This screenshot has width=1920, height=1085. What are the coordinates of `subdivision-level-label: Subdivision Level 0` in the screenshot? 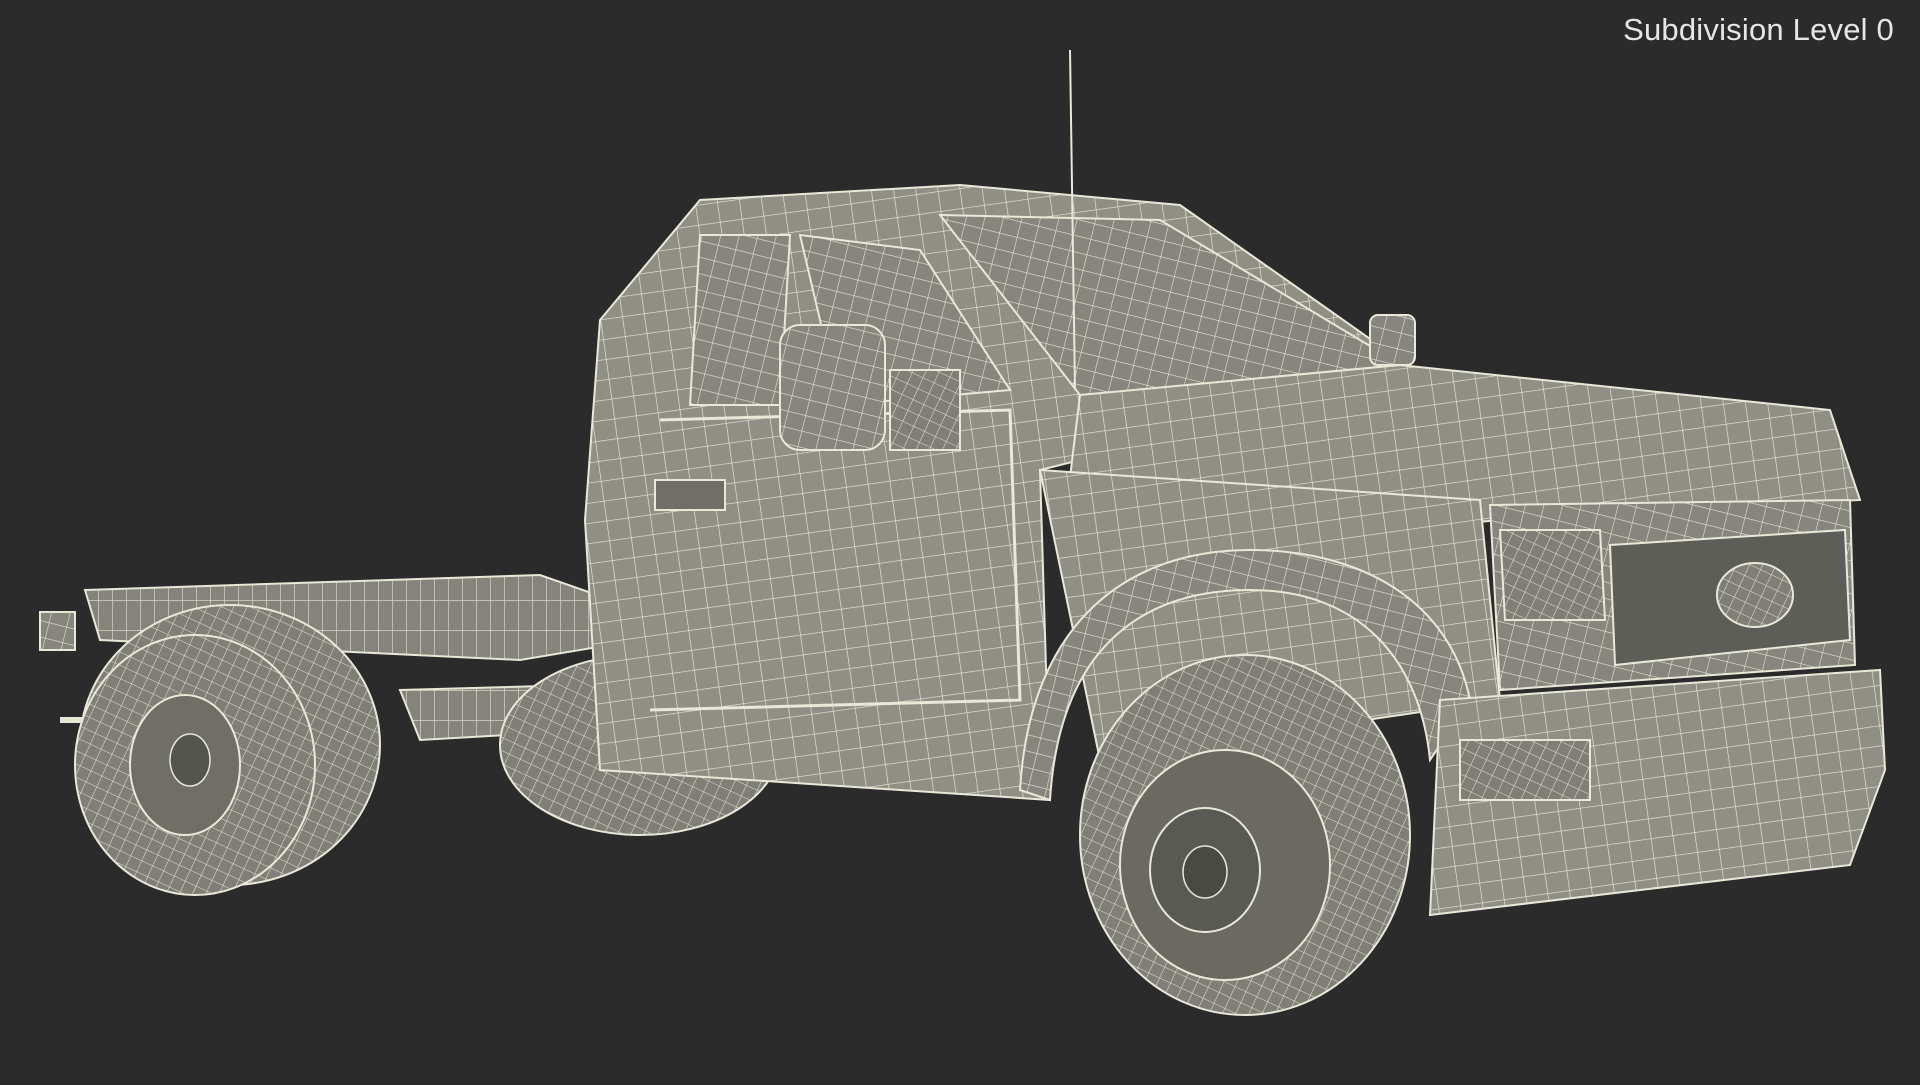 It's located at (1758, 29).